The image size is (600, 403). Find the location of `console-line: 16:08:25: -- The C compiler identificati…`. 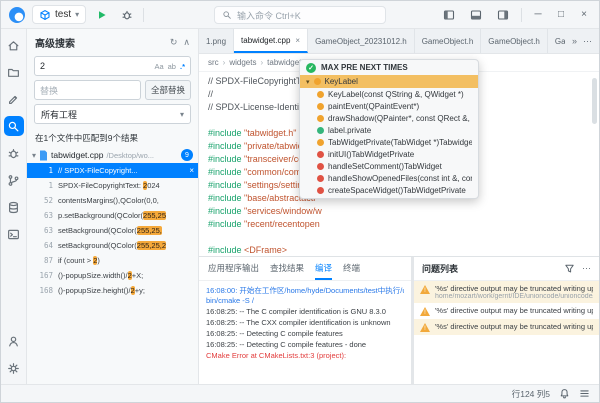

console-line: 16:08:25: -- The C compiler identificati… is located at coordinates (296, 311).